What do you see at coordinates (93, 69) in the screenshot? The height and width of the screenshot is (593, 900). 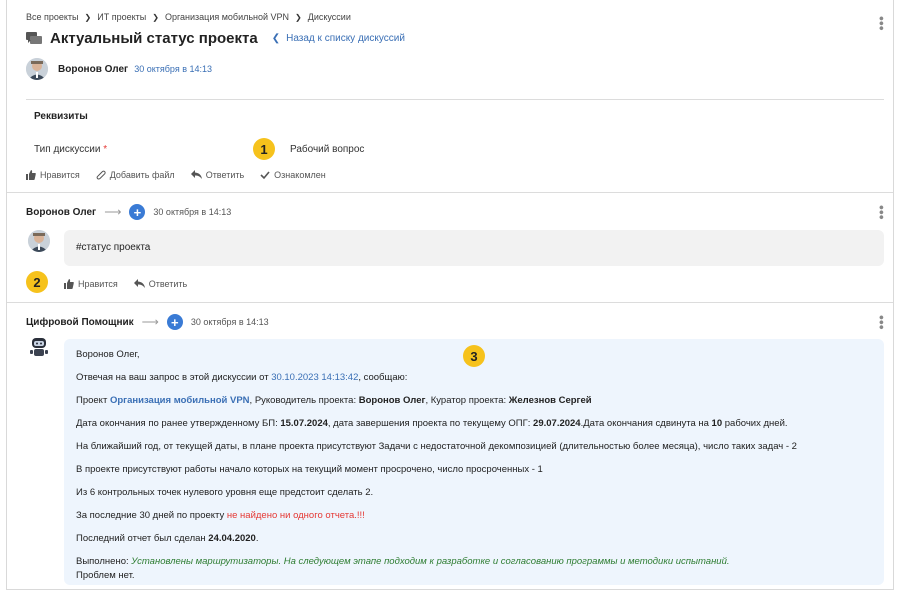 I see `author-name: Воронов Олег` at bounding box center [93, 69].